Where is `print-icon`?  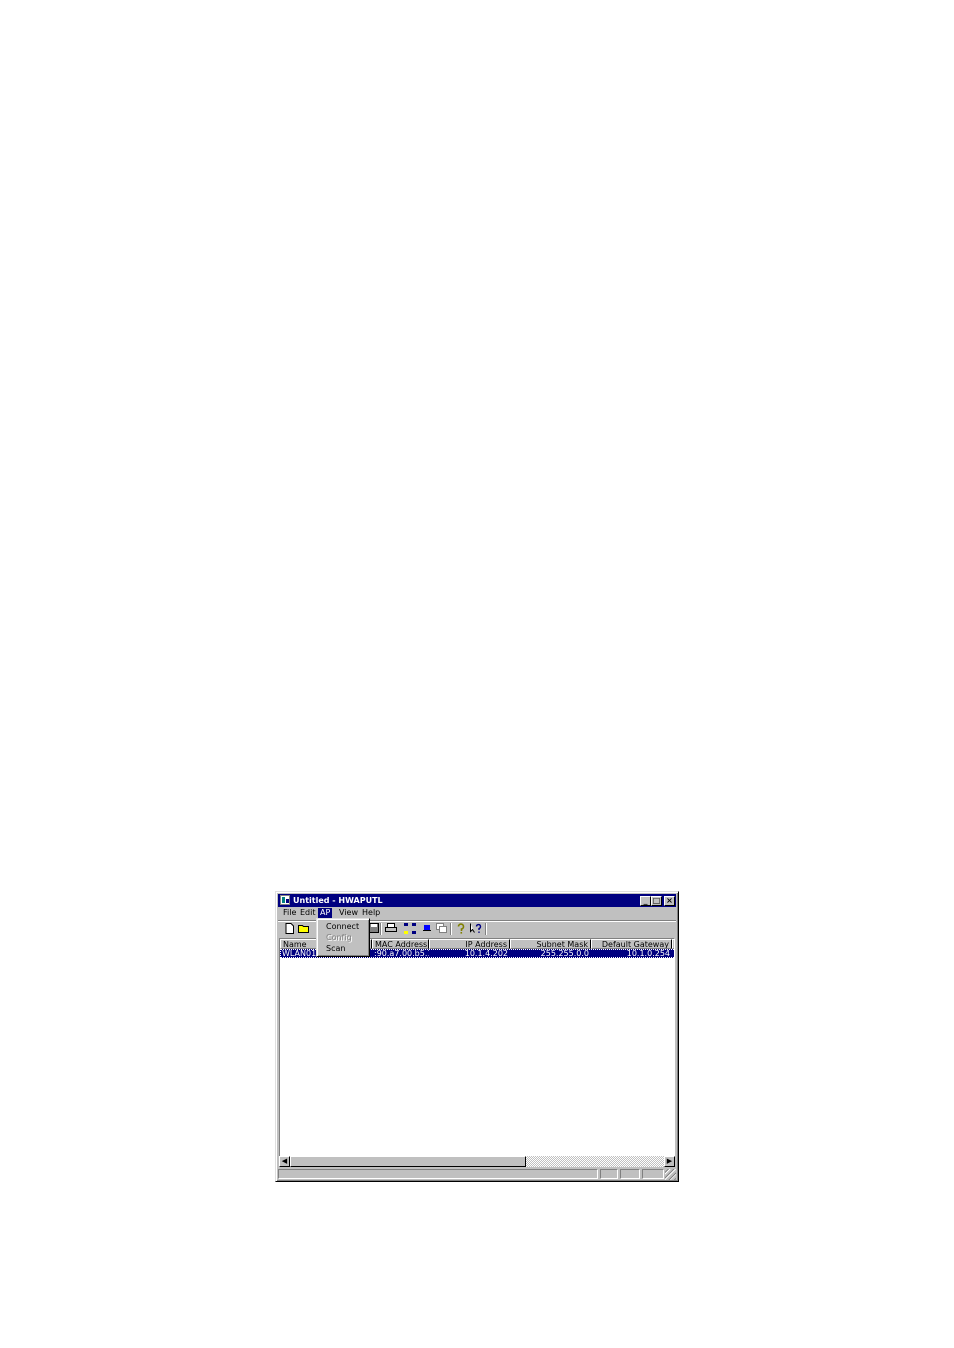 print-icon is located at coordinates (391, 929).